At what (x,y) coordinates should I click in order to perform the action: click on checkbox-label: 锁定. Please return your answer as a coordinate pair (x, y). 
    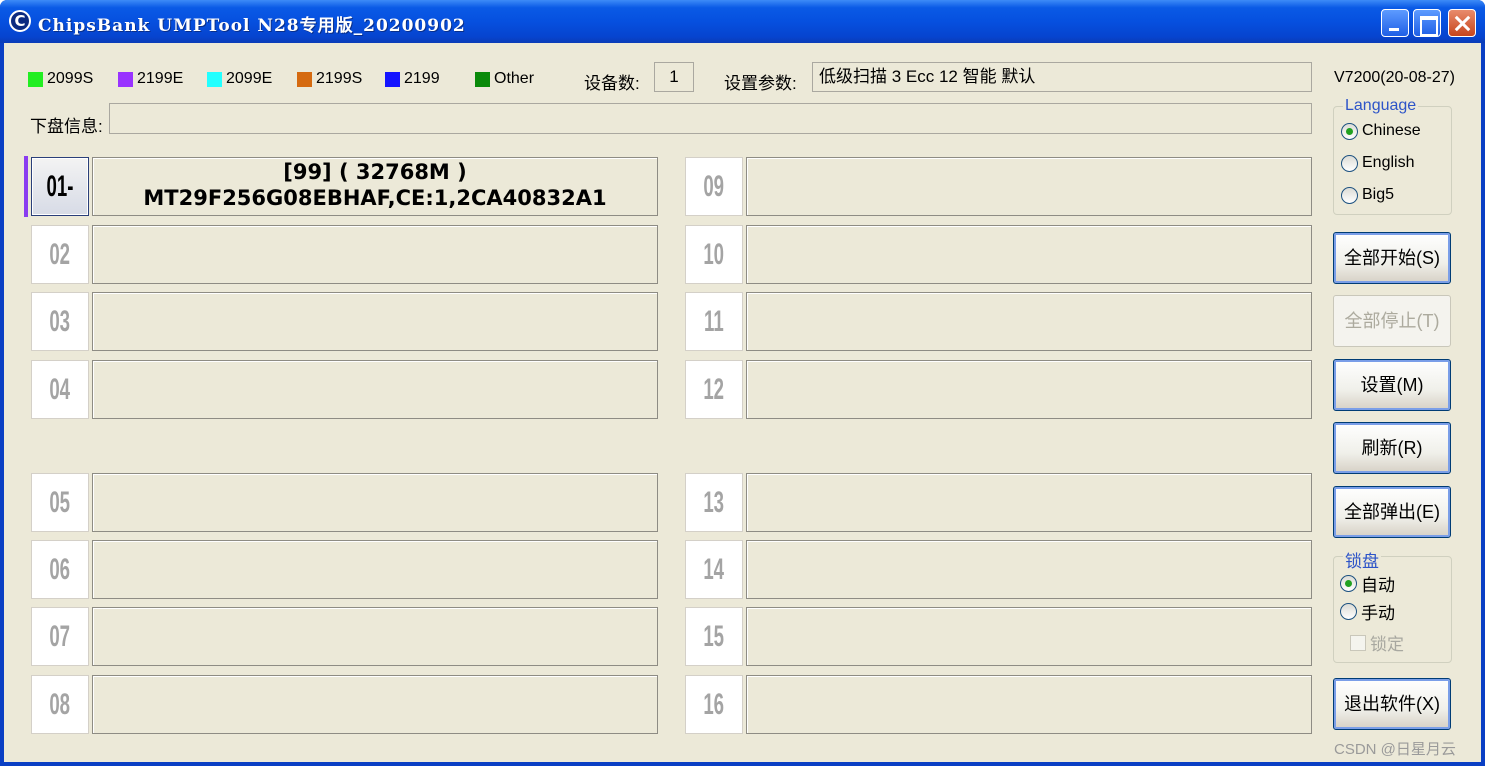
    Looking at the image, I should click on (1387, 644).